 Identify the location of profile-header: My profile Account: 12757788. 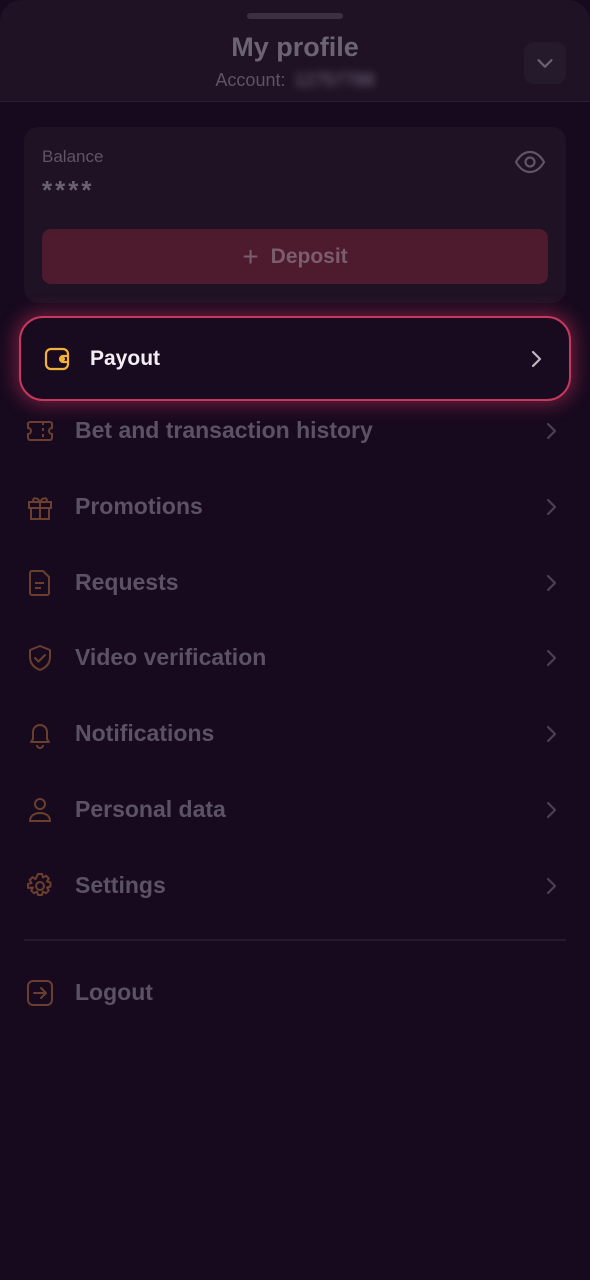
(295, 51).